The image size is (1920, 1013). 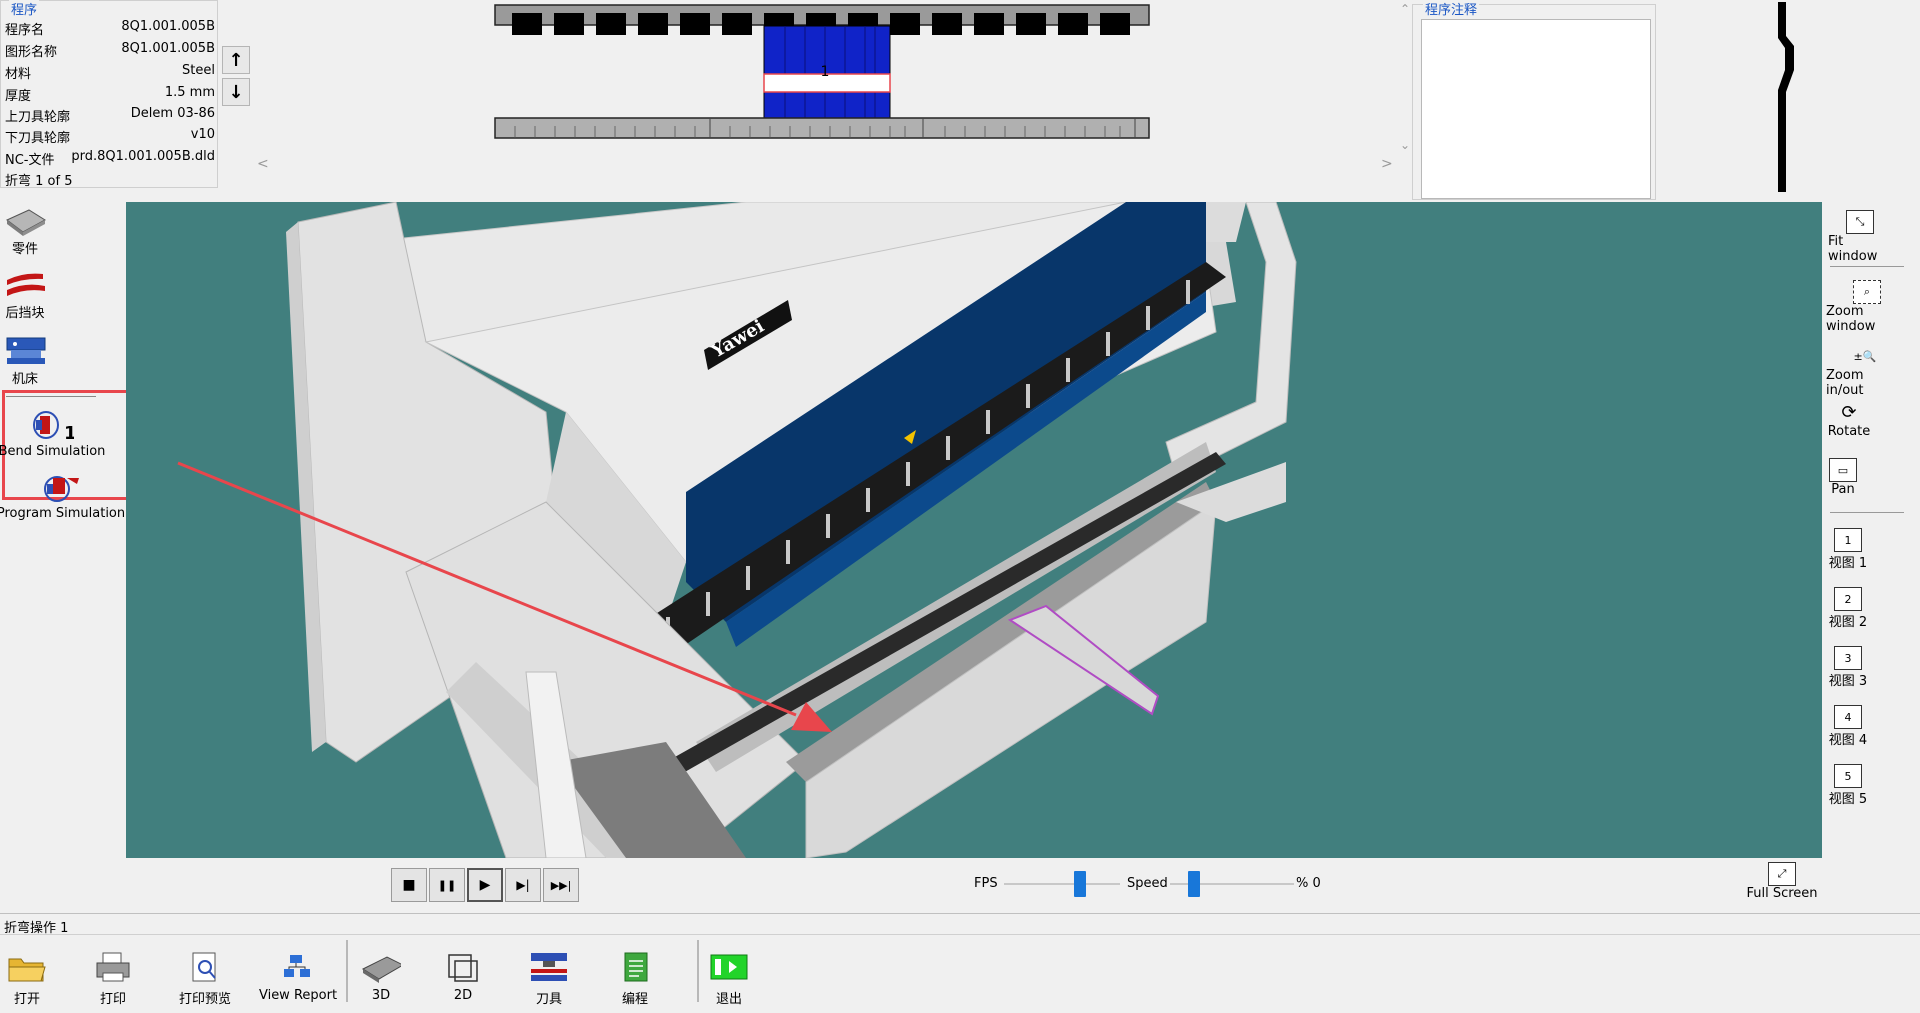 What do you see at coordinates (113, 978) in the screenshot?
I see `print-button: 打印` at bounding box center [113, 978].